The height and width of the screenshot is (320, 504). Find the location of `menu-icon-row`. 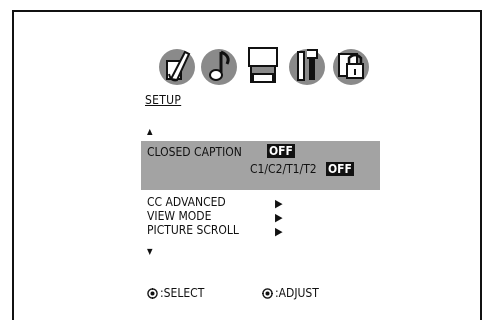

menu-icon-row is located at coordinates (265, 67).